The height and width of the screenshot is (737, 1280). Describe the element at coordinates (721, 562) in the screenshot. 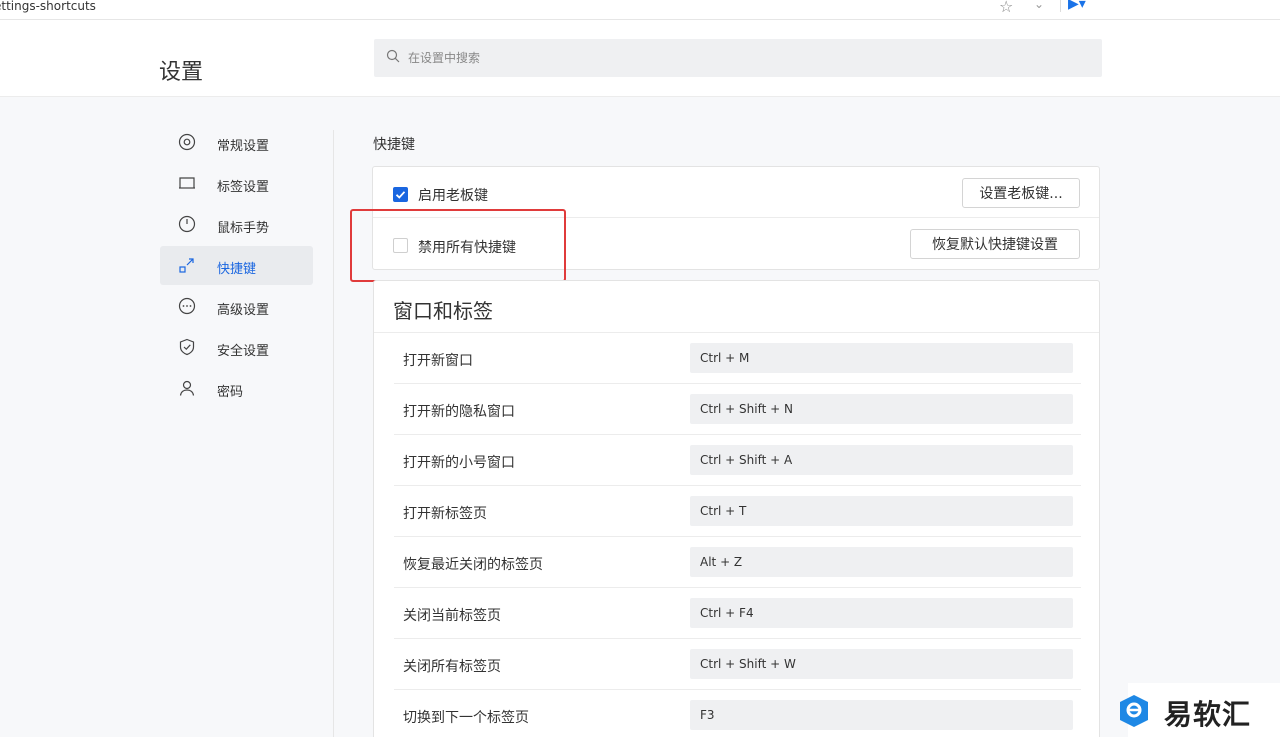

I see `shortcut-key-value: Alt + Z` at that location.